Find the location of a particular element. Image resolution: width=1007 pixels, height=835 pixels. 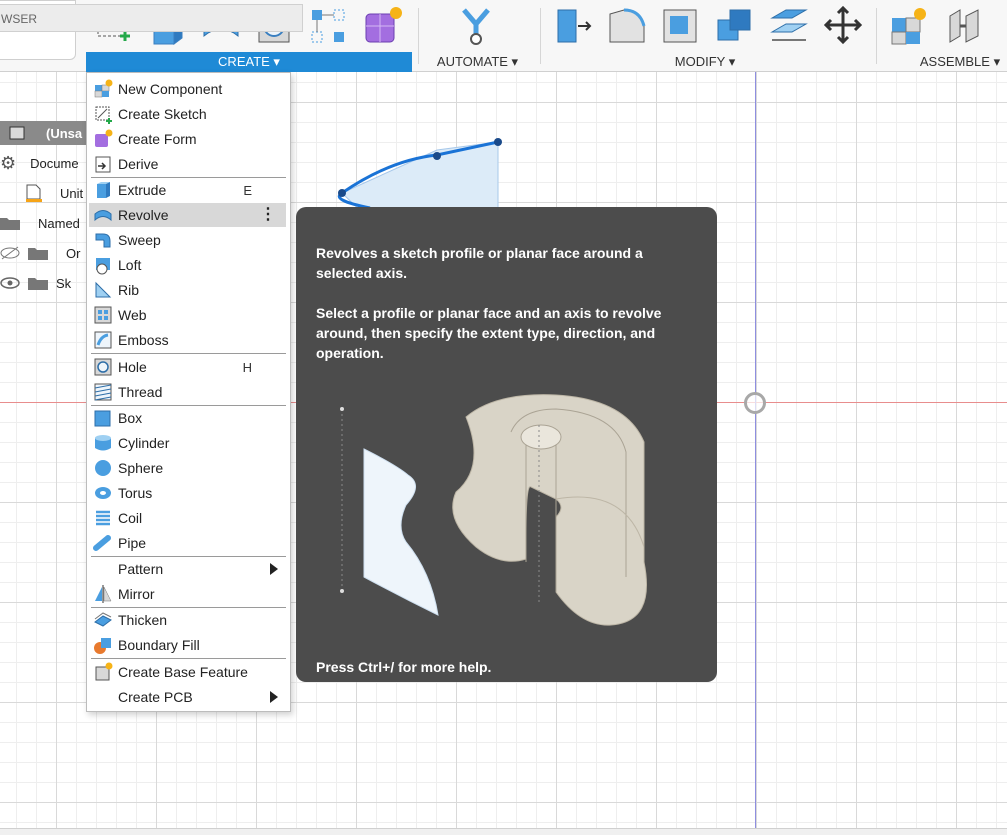

move-icon is located at coordinates (842, 25).